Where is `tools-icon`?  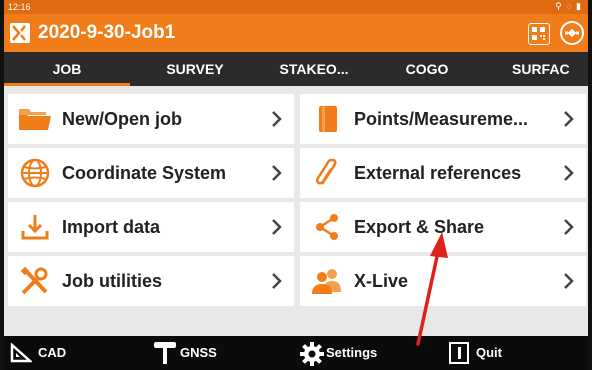
tools-icon is located at coordinates (34, 280).